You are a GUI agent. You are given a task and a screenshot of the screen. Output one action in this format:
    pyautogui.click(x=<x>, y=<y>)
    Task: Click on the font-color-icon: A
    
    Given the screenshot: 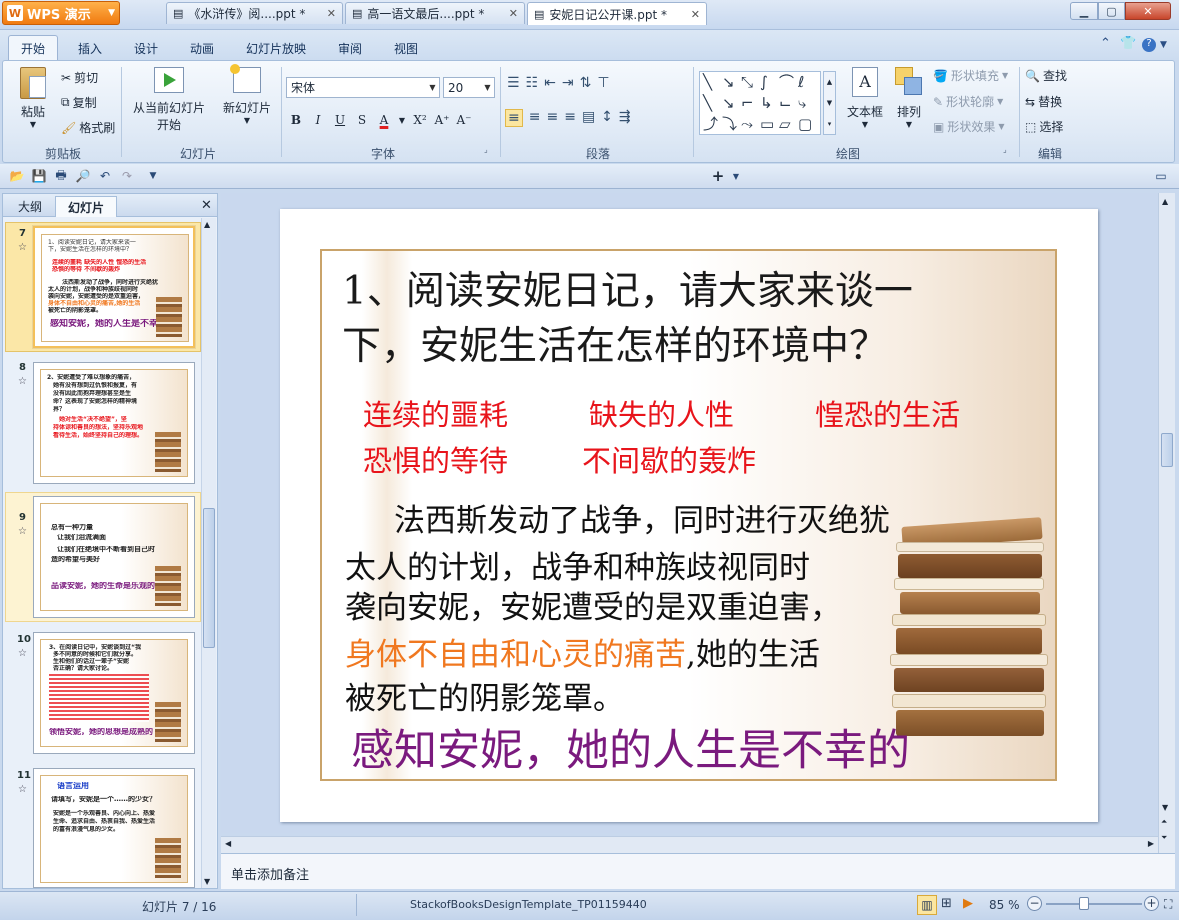 What is the action you would take?
    pyautogui.click(x=384, y=120)
    